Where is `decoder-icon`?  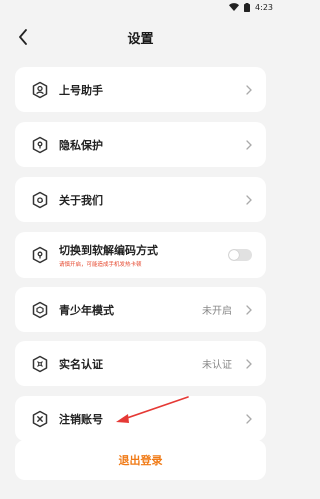 decoder-icon is located at coordinates (40, 255).